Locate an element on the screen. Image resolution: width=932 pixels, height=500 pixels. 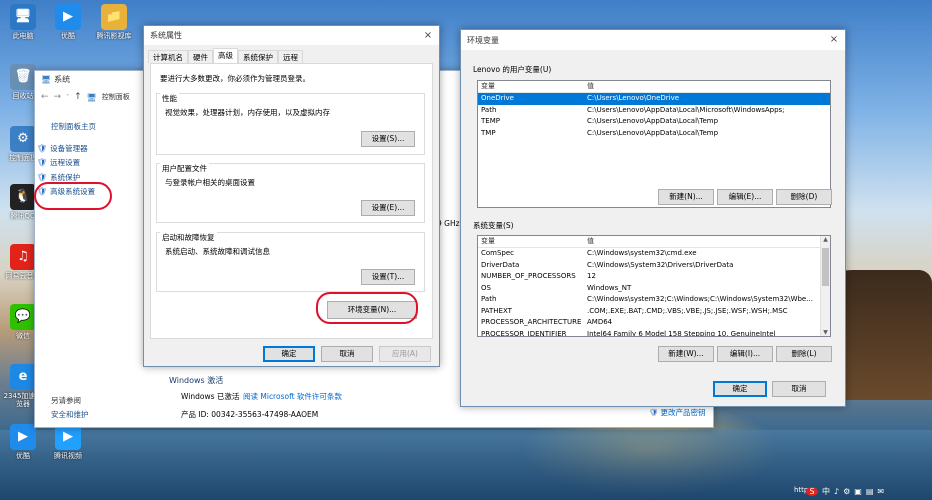
env-var-row: ComSpec C:\Windows\system32\cmd.exe is located at coordinates (649, 254).